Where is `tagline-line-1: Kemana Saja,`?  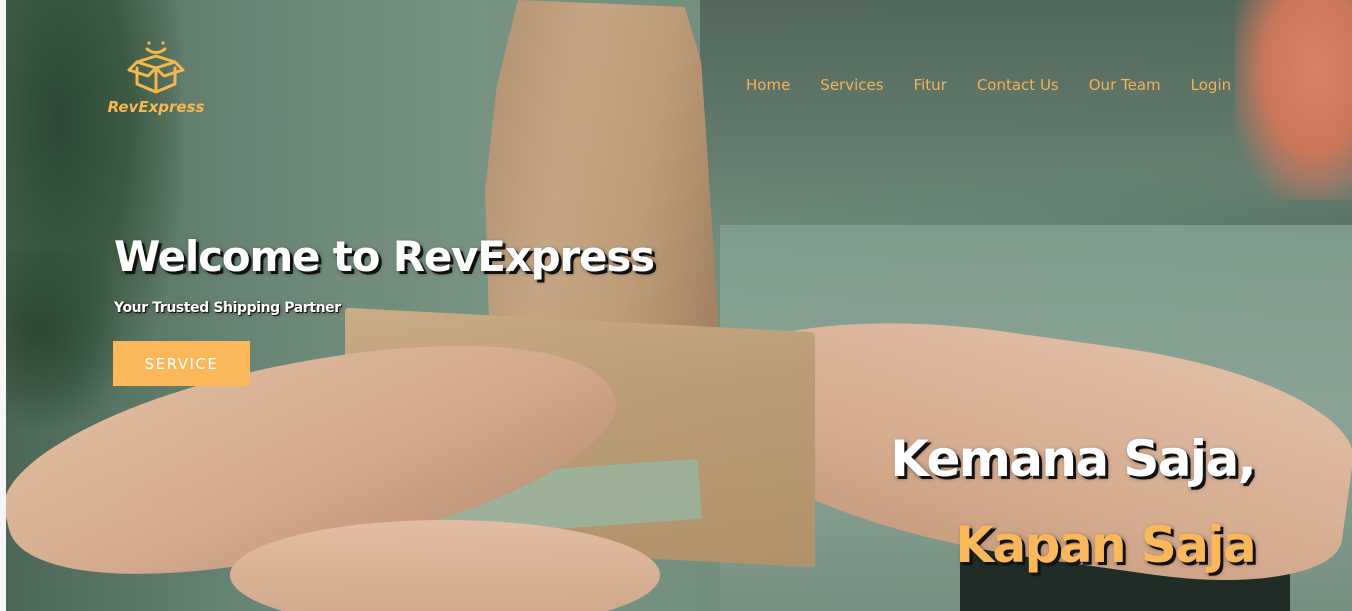 tagline-line-1: Kemana Saja, is located at coordinates (1073, 459).